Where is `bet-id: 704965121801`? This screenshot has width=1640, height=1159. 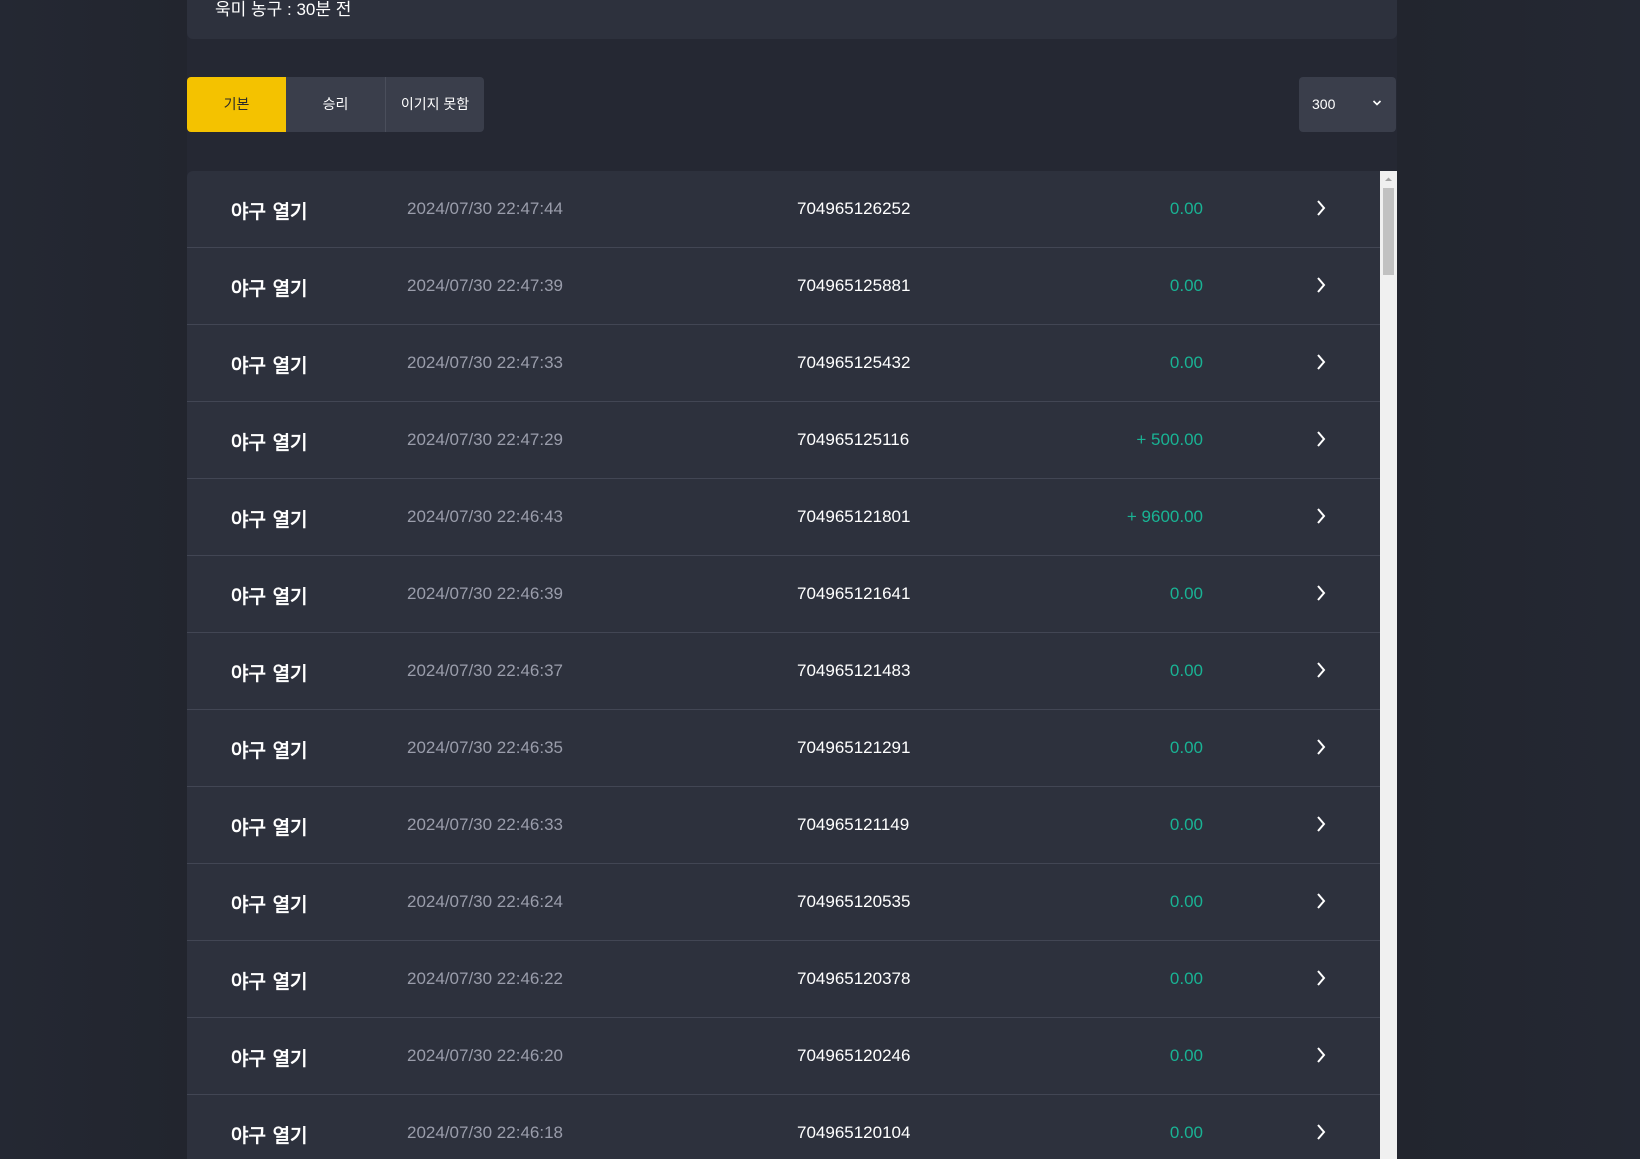
bet-id: 704965121801 is located at coordinates (854, 516).